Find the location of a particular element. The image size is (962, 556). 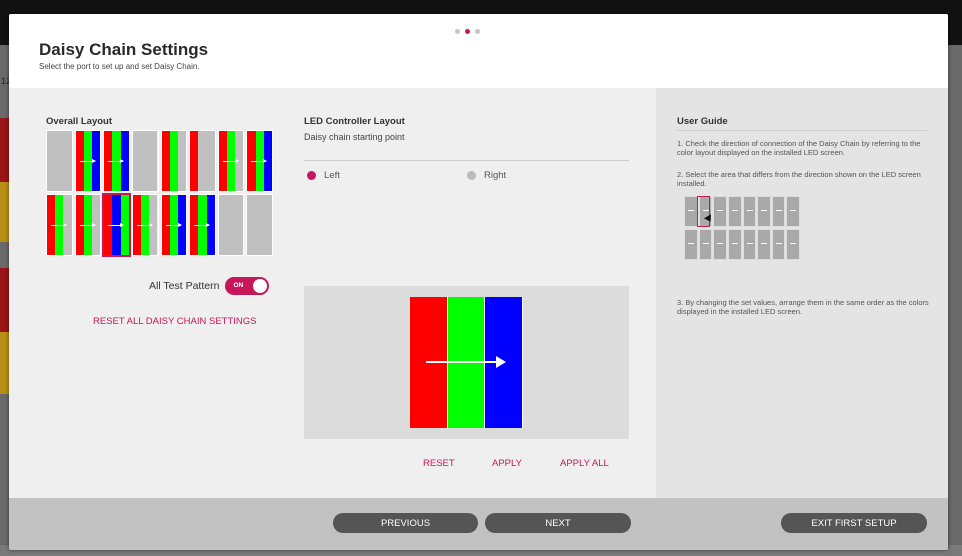

controller-preview is located at coordinates (466, 362).